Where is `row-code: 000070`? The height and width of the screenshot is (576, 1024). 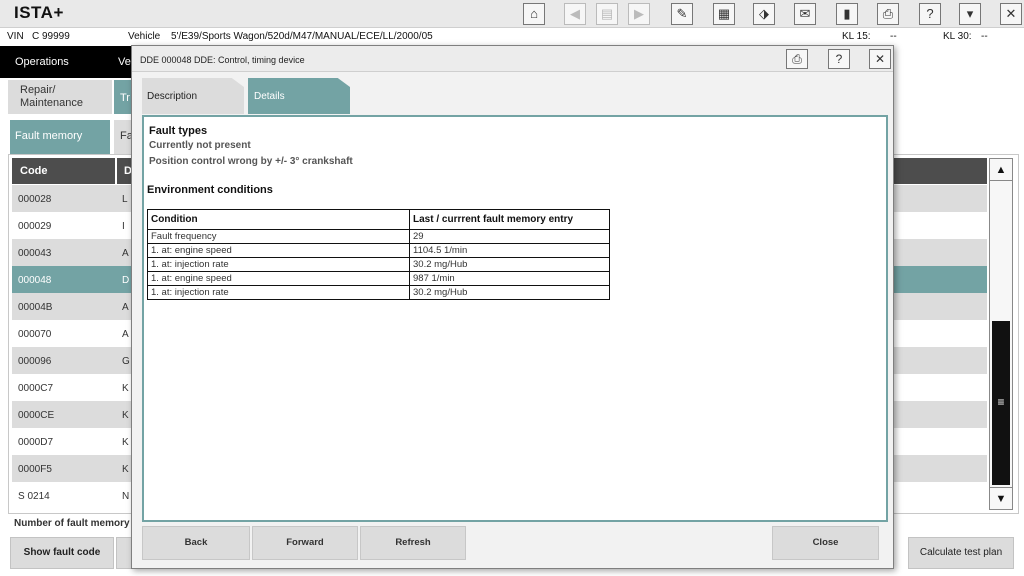 row-code: 000070 is located at coordinates (35, 334).